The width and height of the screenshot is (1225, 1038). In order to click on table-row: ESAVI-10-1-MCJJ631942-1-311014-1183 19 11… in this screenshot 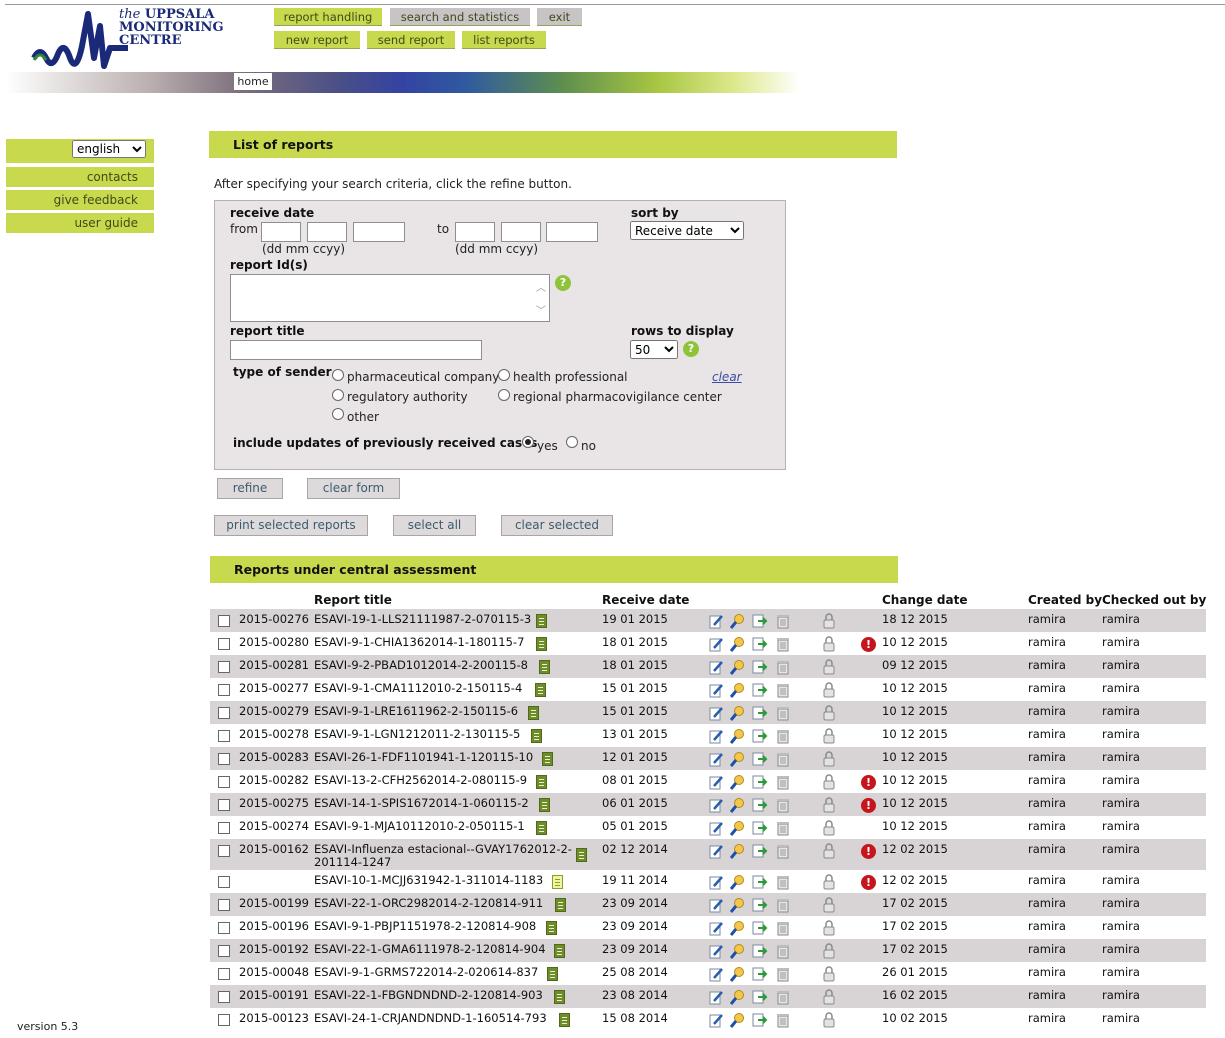, I will do `click(708, 881)`.